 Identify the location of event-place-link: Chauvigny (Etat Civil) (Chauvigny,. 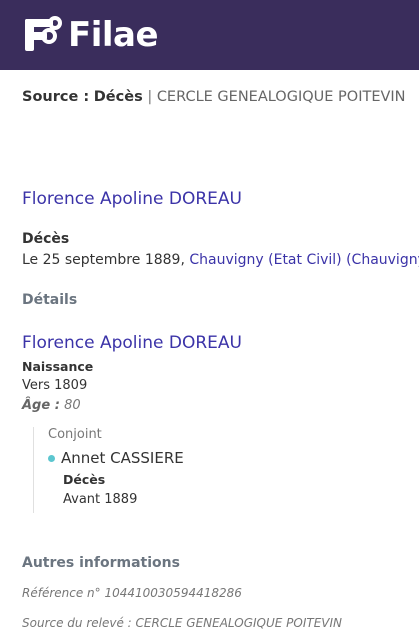
(304, 260).